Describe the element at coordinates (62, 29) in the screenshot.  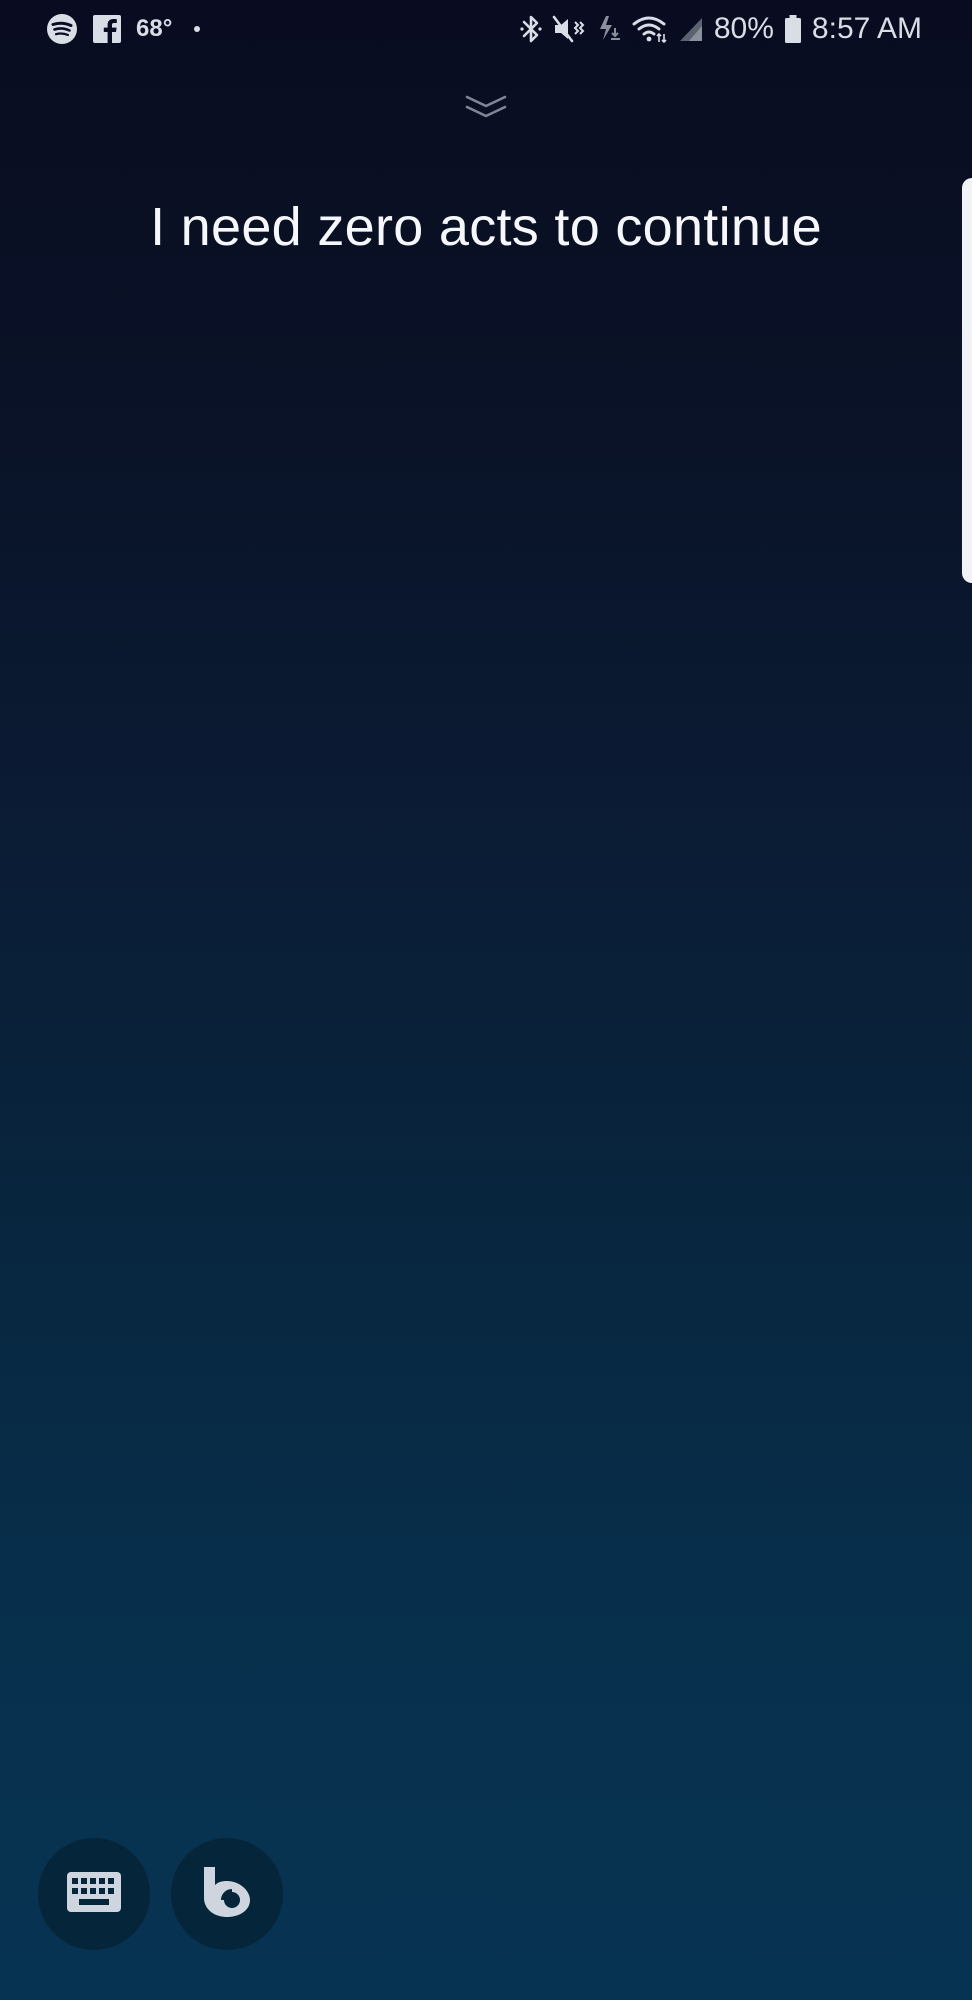
I see `spotify-icon` at that location.